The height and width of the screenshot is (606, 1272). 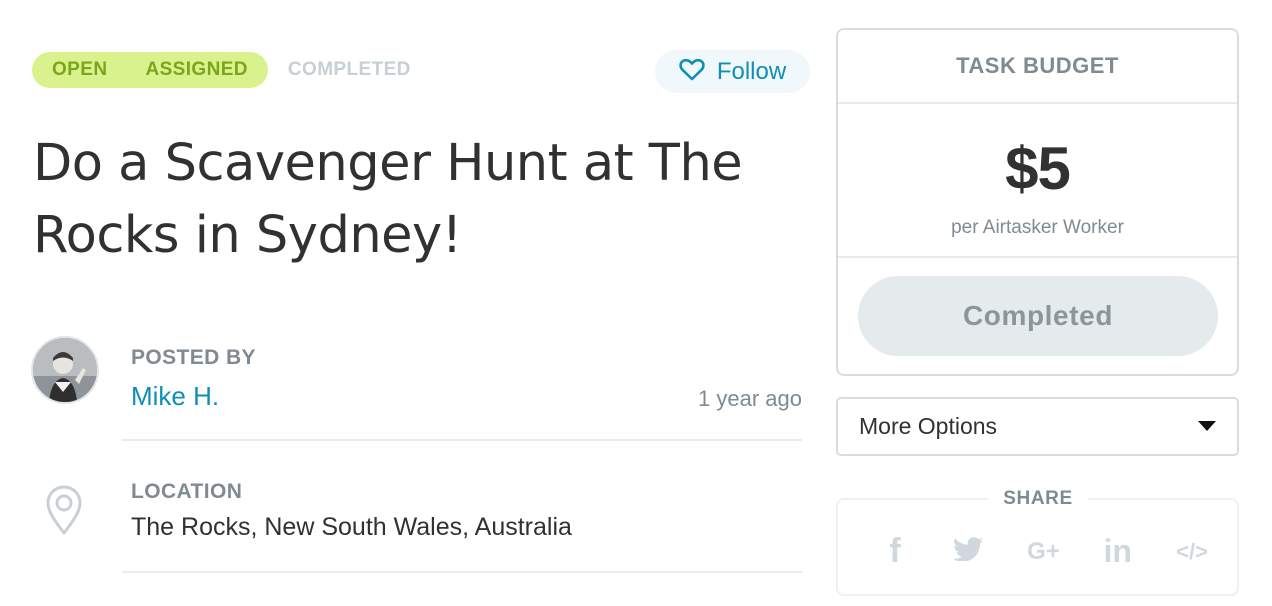 What do you see at coordinates (928, 426) in the screenshot?
I see `more-options-label: More Options` at bounding box center [928, 426].